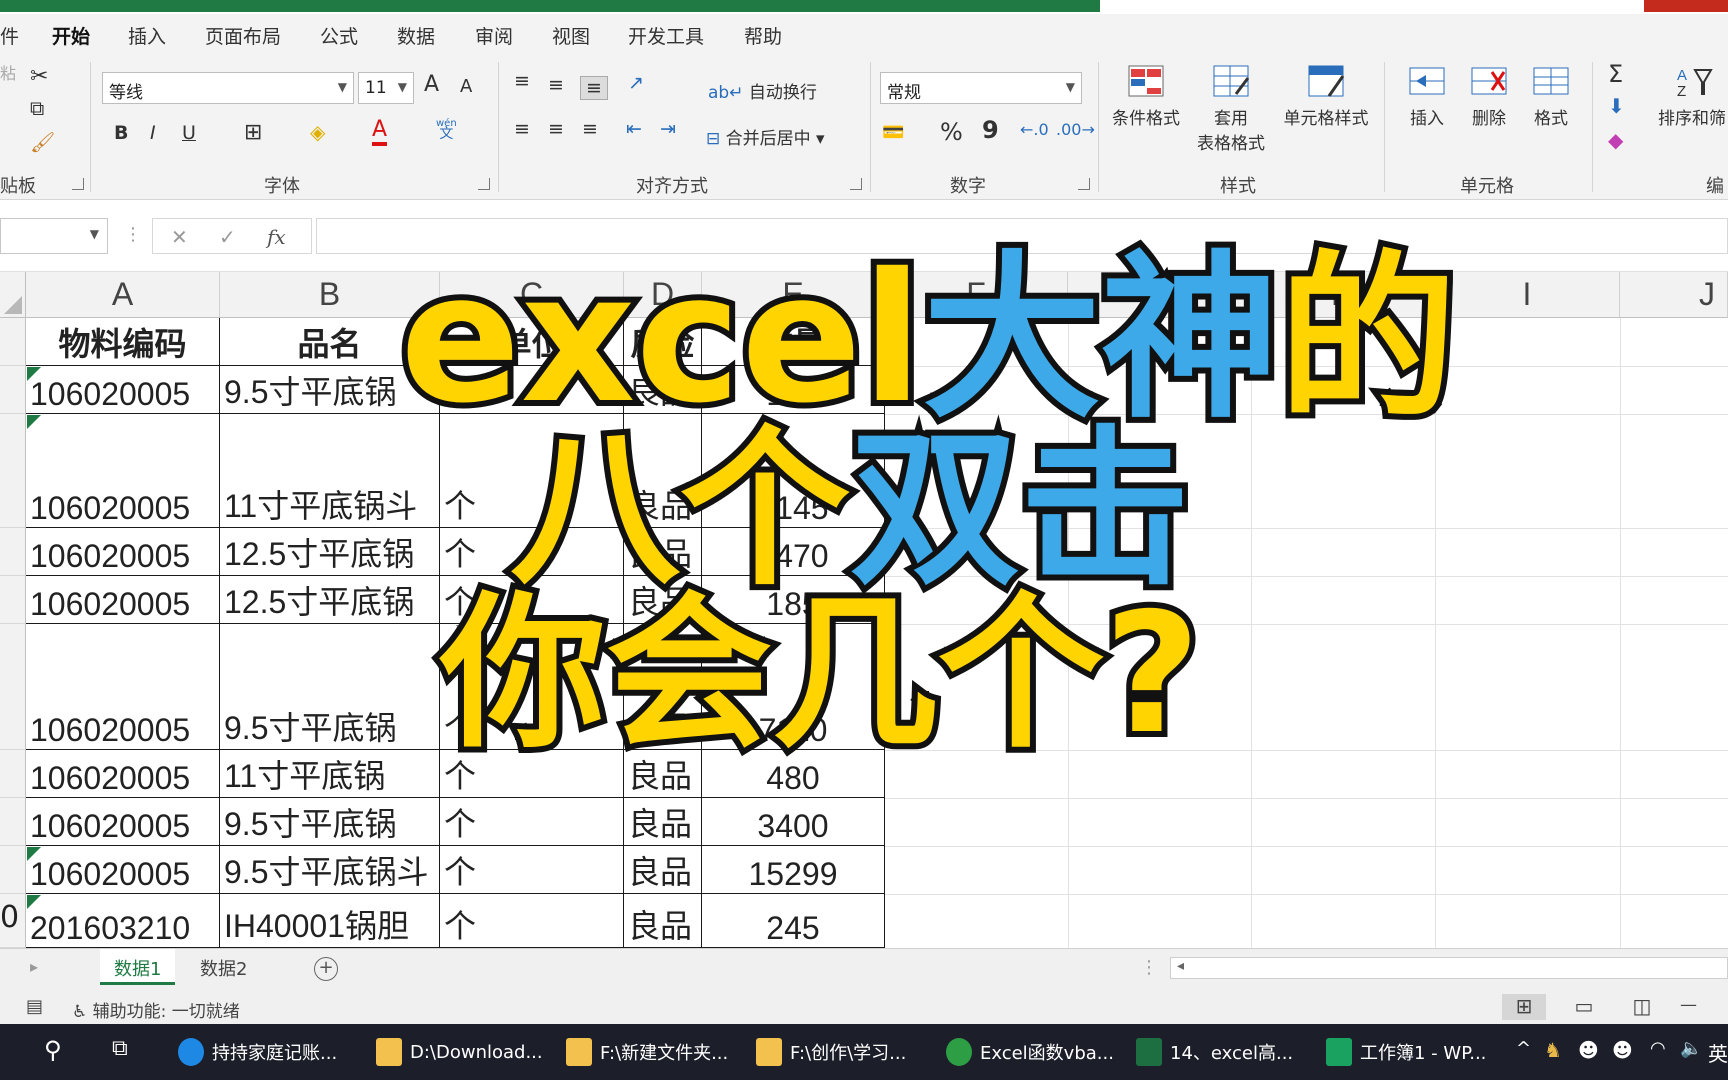 Image resolution: width=1728 pixels, height=1080 pixels. Describe the element at coordinates (1326, 96) in the screenshot. I see `cell-styles-button: 单元格样式` at that location.